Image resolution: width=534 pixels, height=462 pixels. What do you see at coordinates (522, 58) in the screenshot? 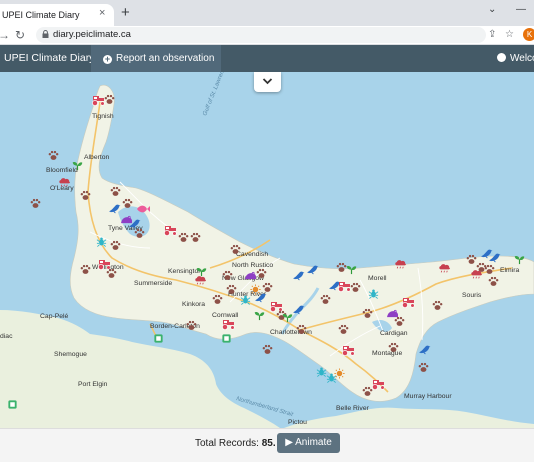
I see `welcome-label: Welco` at bounding box center [522, 58].